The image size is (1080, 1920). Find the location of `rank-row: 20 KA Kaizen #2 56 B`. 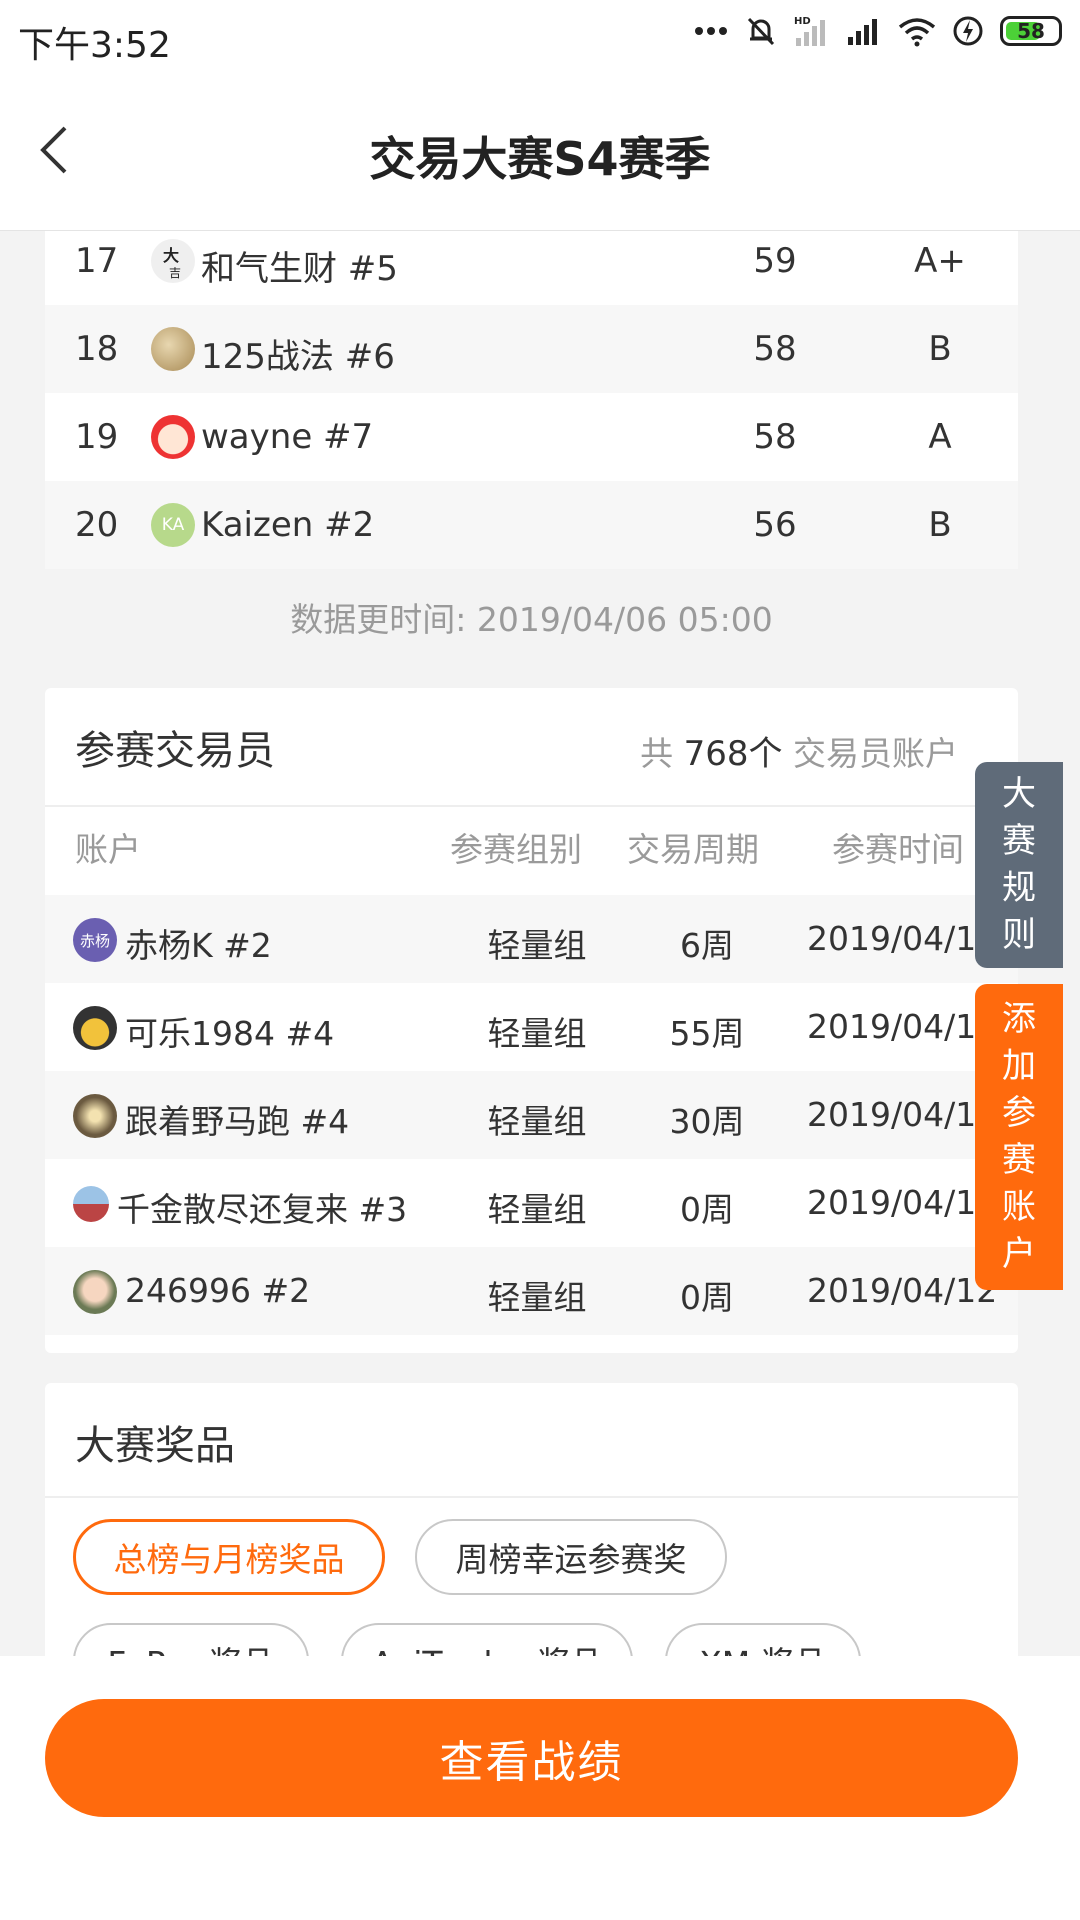

rank-row: 20 KA Kaizen #2 56 B is located at coordinates (531, 525).